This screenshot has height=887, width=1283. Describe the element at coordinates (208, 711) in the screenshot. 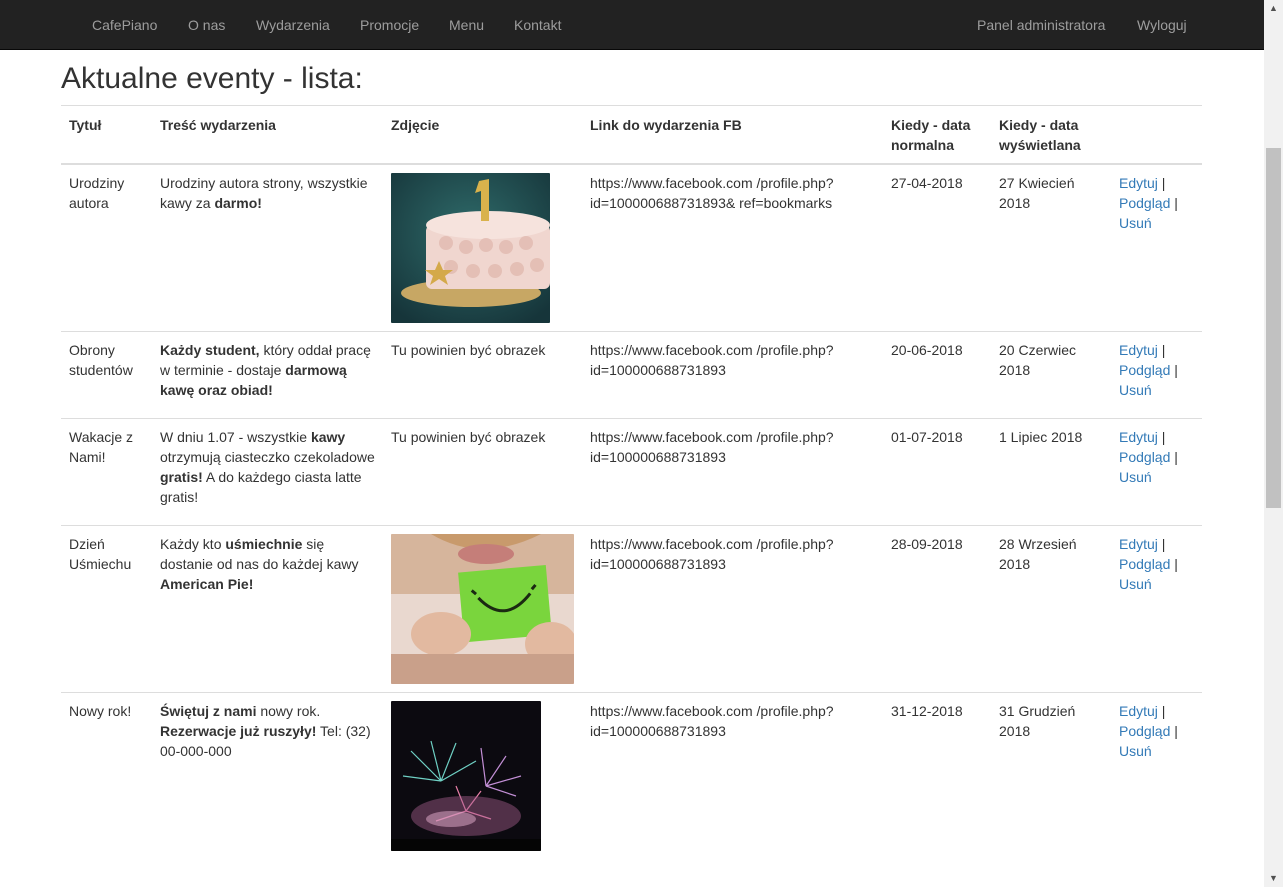

I see `description-bold-text: Świętuj z nami` at that location.